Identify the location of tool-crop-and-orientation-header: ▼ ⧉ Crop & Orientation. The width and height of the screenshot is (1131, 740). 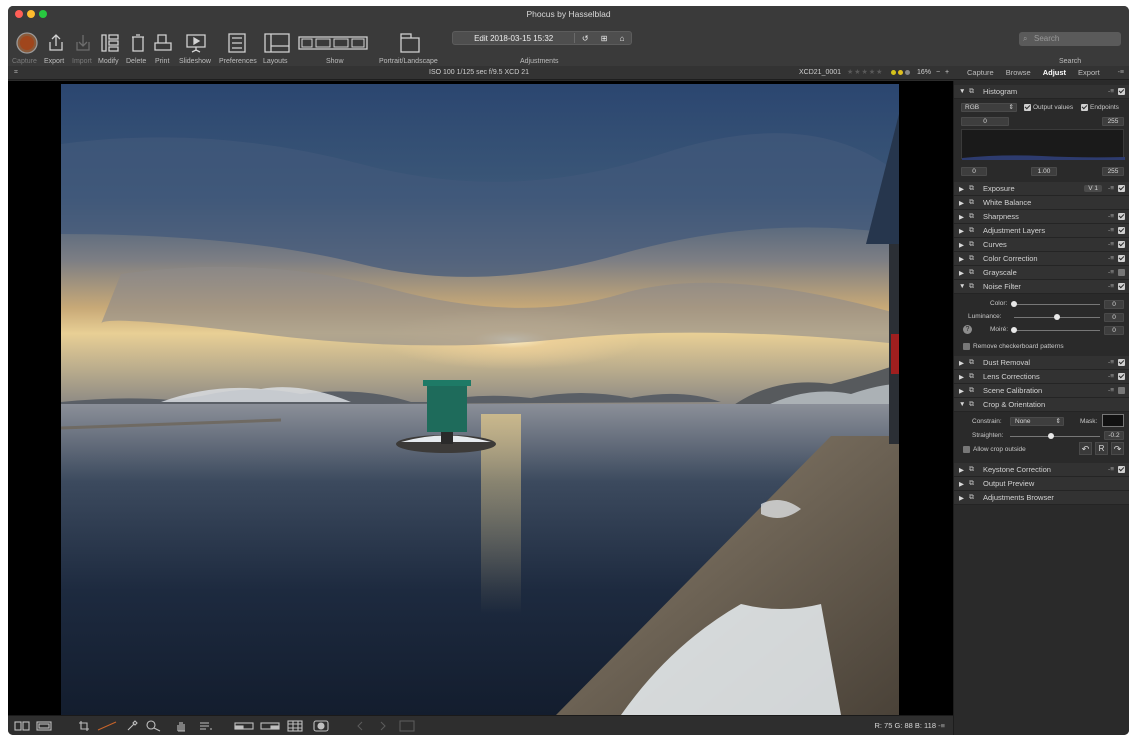
(1041, 405).